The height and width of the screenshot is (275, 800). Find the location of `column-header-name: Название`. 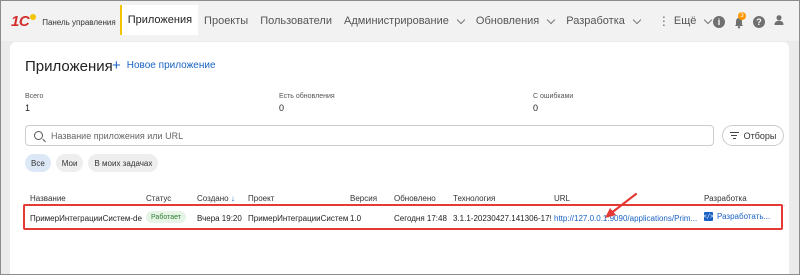

column-header-name: Название is located at coordinates (48, 198).